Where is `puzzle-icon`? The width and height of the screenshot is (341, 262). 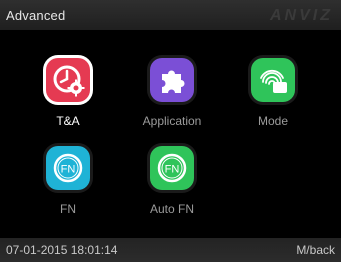 puzzle-icon is located at coordinates (172, 80).